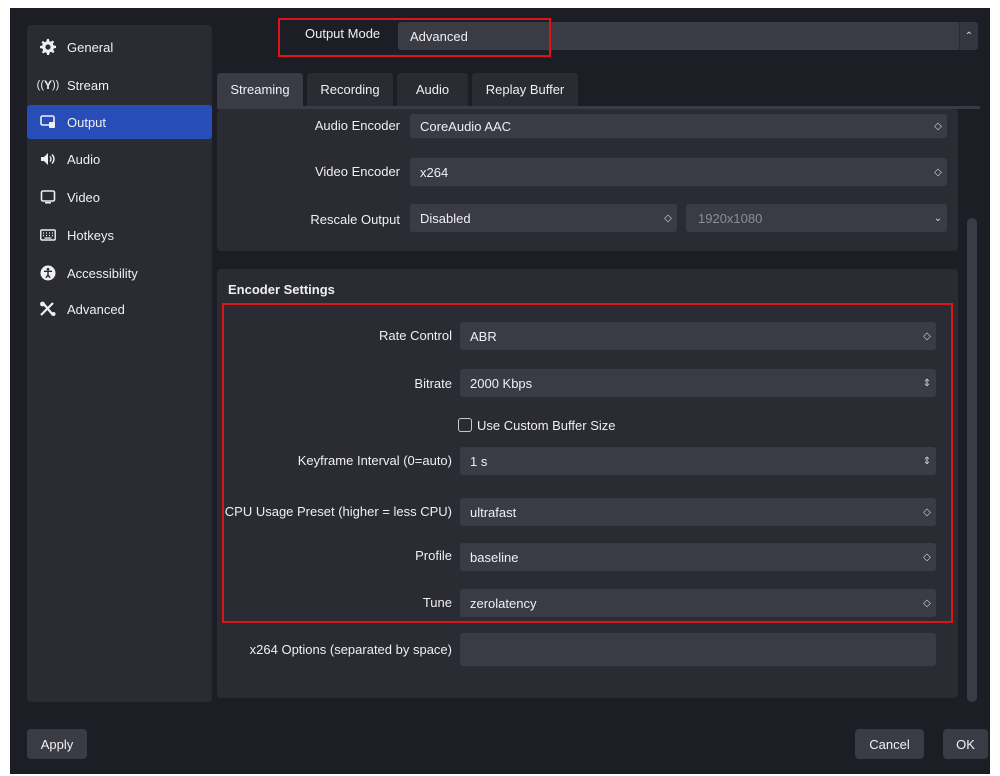 The height and width of the screenshot is (776, 1000). I want to click on sidebar-item-accessibility: Accessibility, so click(119, 273).